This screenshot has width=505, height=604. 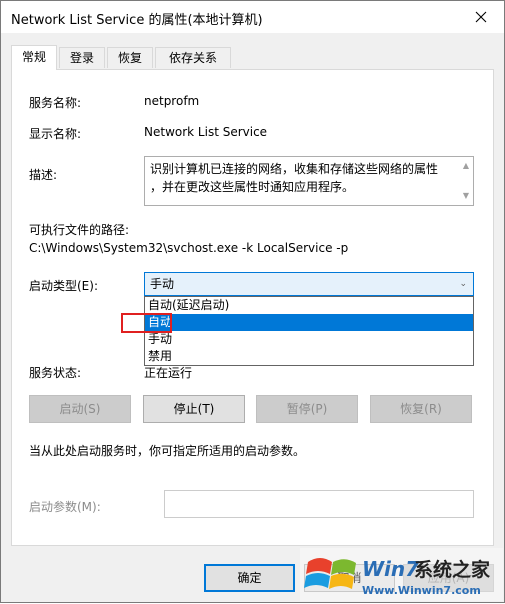 What do you see at coordinates (252, 187) in the screenshot?
I see `description-line-2: ，并在更改这些属性时通知应用程序。` at bounding box center [252, 187].